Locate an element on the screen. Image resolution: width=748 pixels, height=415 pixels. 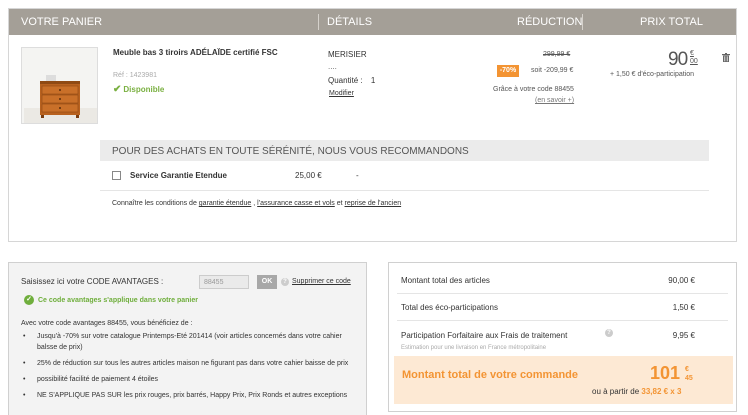
total-cents: € 45 is located at coordinates (689, 374).